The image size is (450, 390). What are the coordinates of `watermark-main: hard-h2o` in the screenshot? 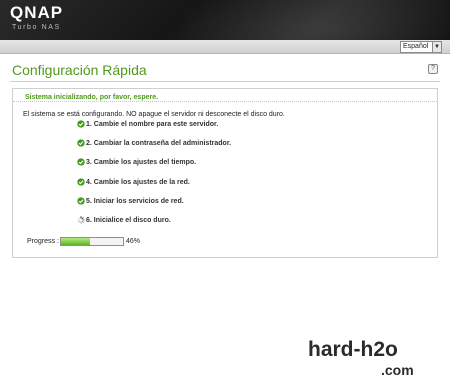 It's located at (353, 349).